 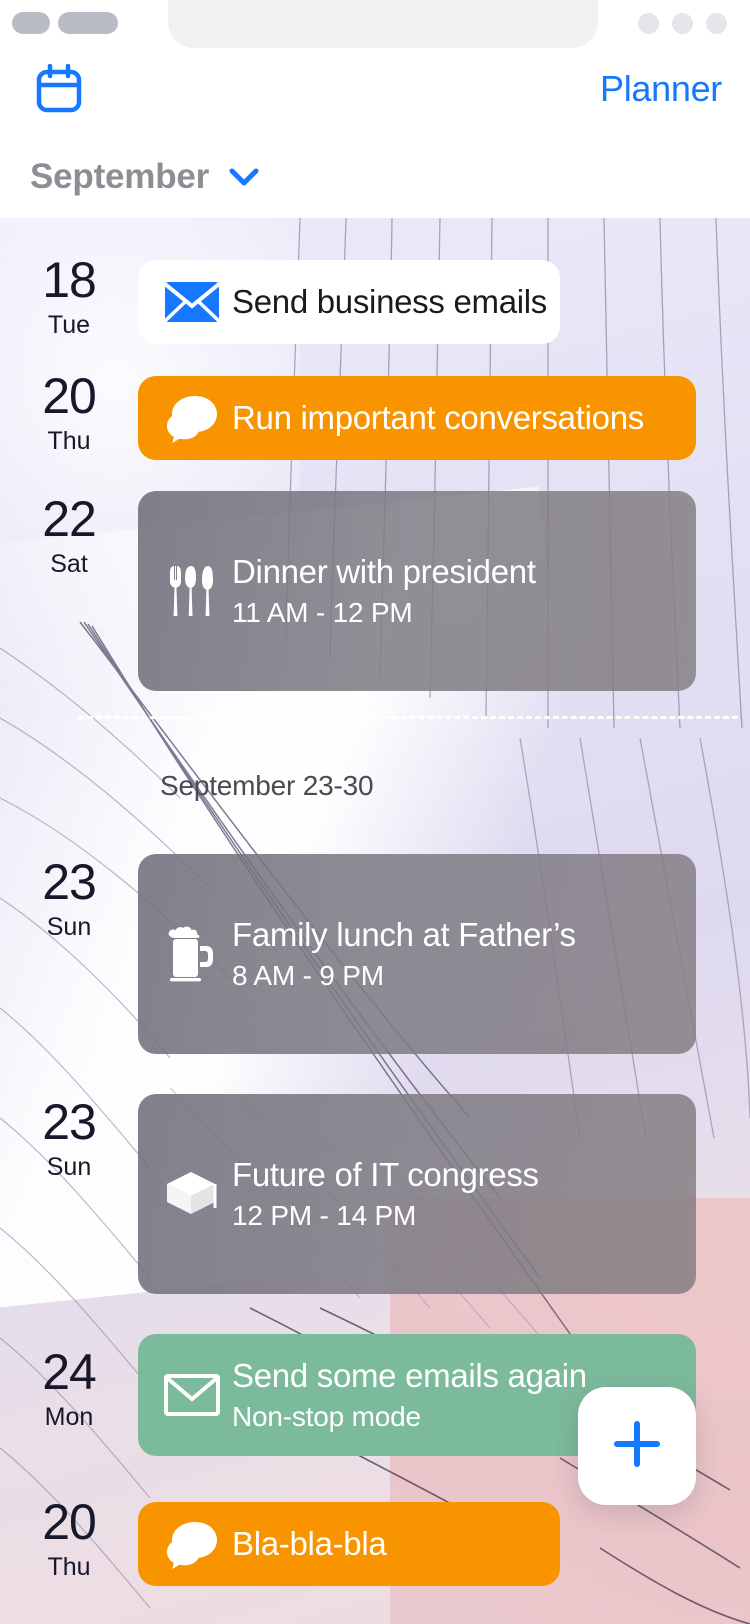 I want to click on agenda-date: 18 Tue, so click(x=69, y=298).